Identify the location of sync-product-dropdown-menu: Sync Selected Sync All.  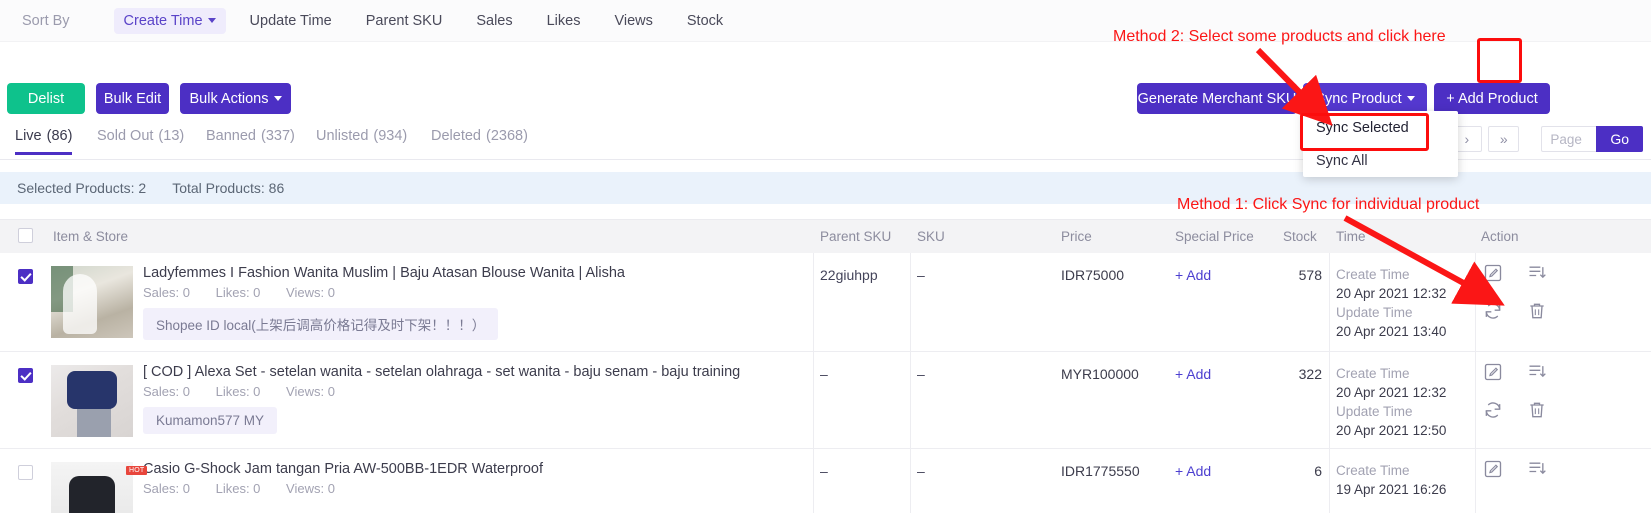
(1380, 144).